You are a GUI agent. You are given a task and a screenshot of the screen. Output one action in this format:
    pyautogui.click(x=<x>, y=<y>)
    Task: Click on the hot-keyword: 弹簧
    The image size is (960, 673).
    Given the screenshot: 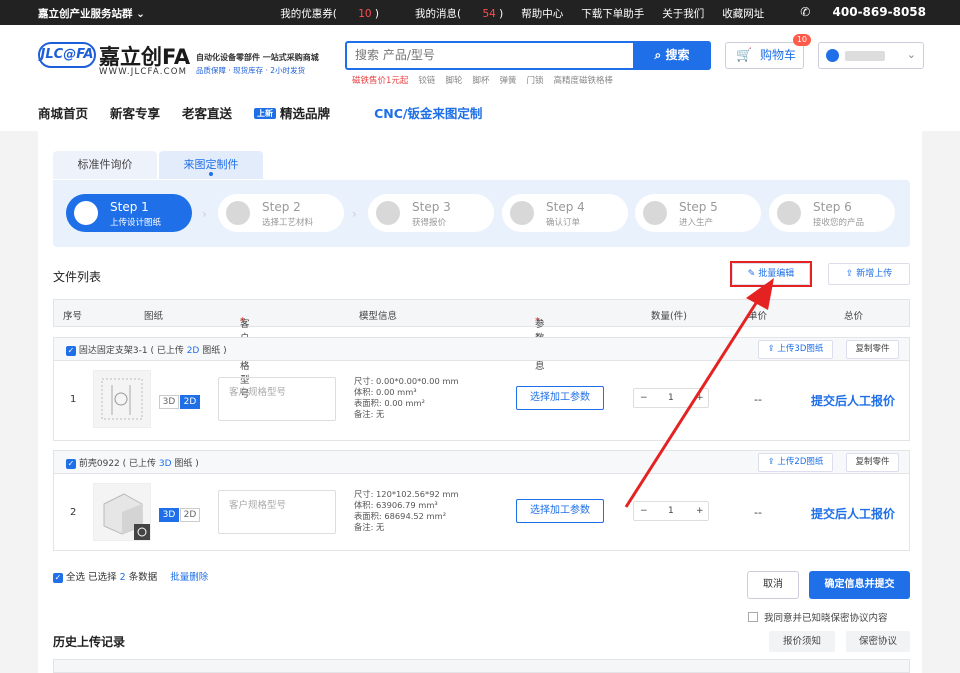 What is the action you would take?
    pyautogui.click(x=507, y=80)
    